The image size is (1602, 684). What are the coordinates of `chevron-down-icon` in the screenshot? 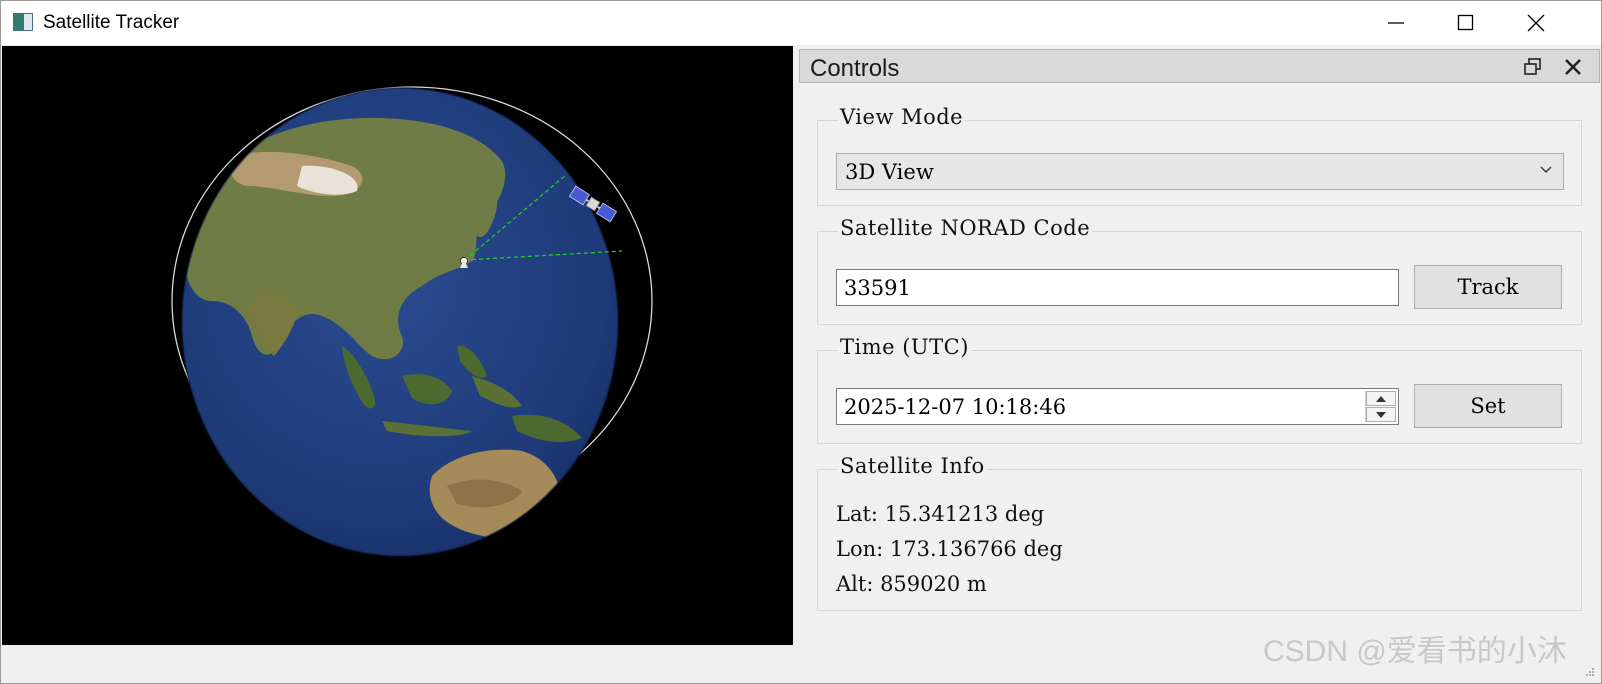 It's located at (1546, 169).